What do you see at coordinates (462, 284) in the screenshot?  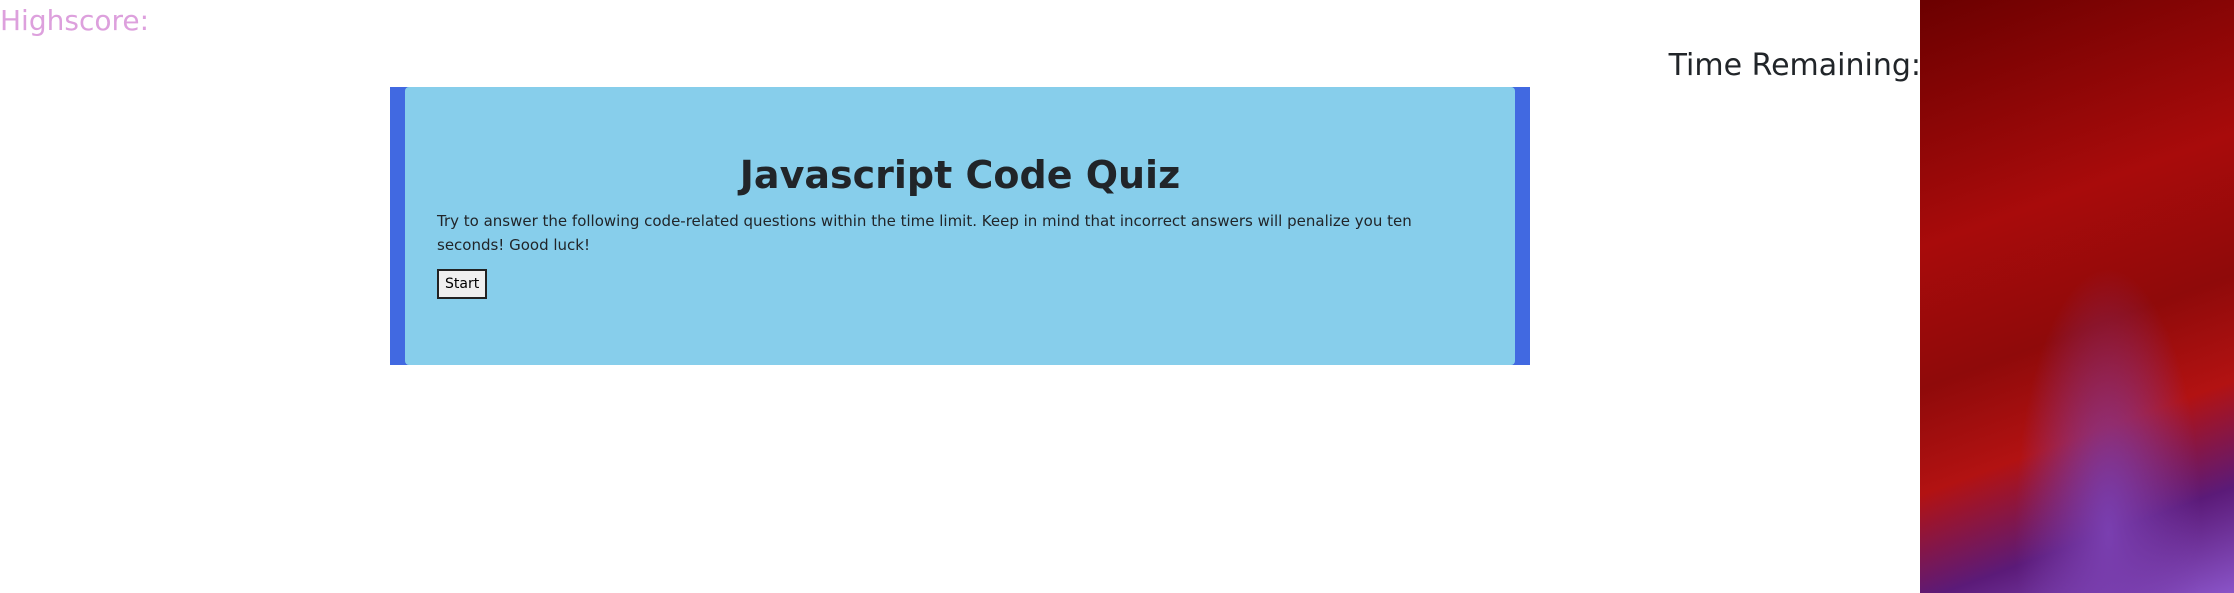 I see `start-button: Start` at bounding box center [462, 284].